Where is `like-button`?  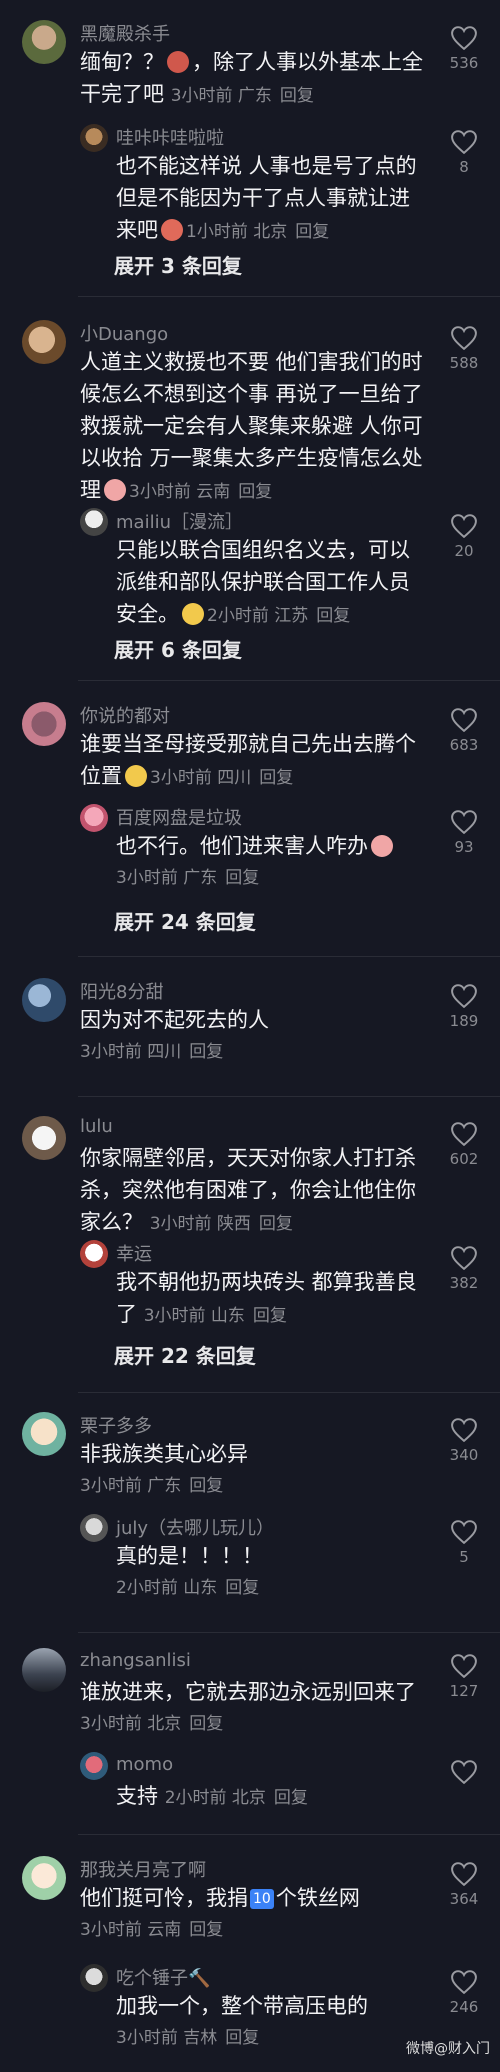
like-button is located at coordinates (464, 1772).